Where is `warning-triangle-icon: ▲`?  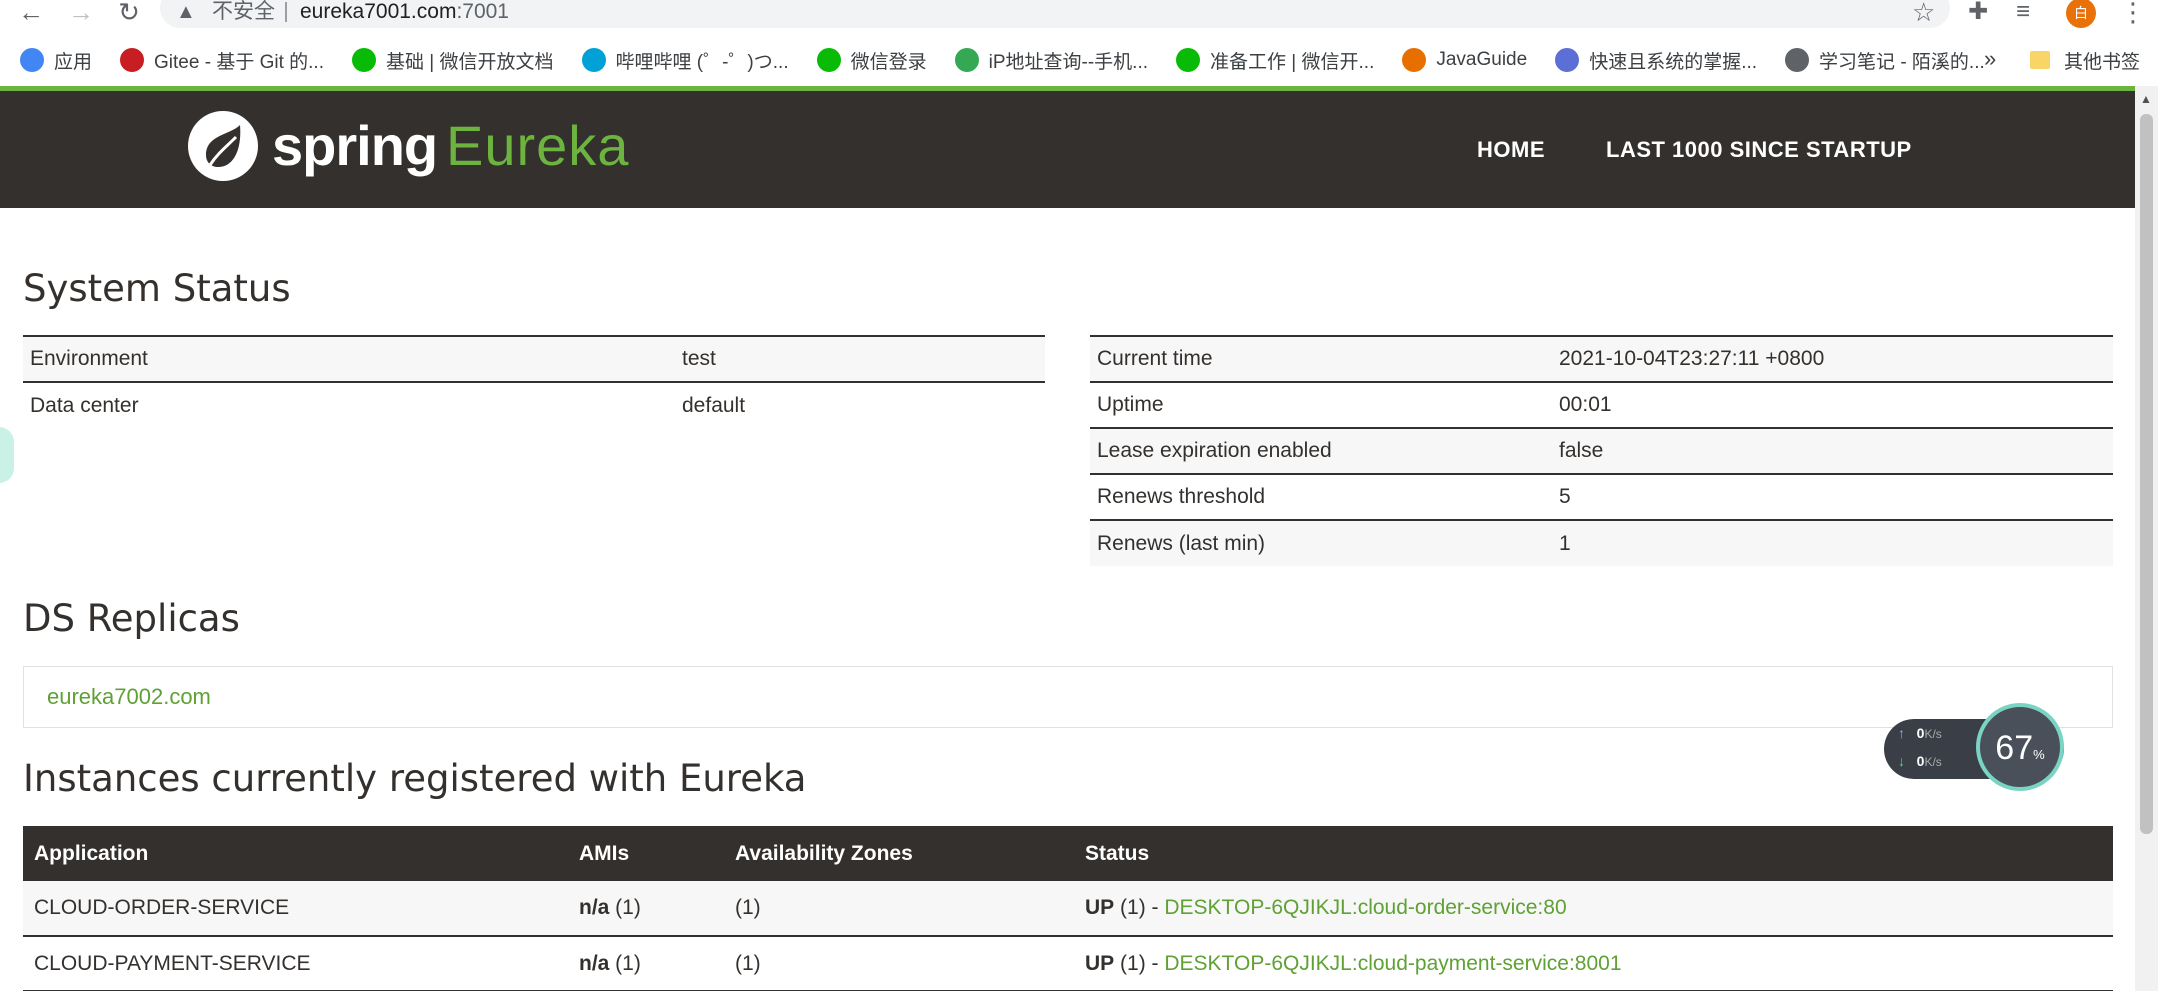
warning-triangle-icon: ▲ is located at coordinates (186, 12).